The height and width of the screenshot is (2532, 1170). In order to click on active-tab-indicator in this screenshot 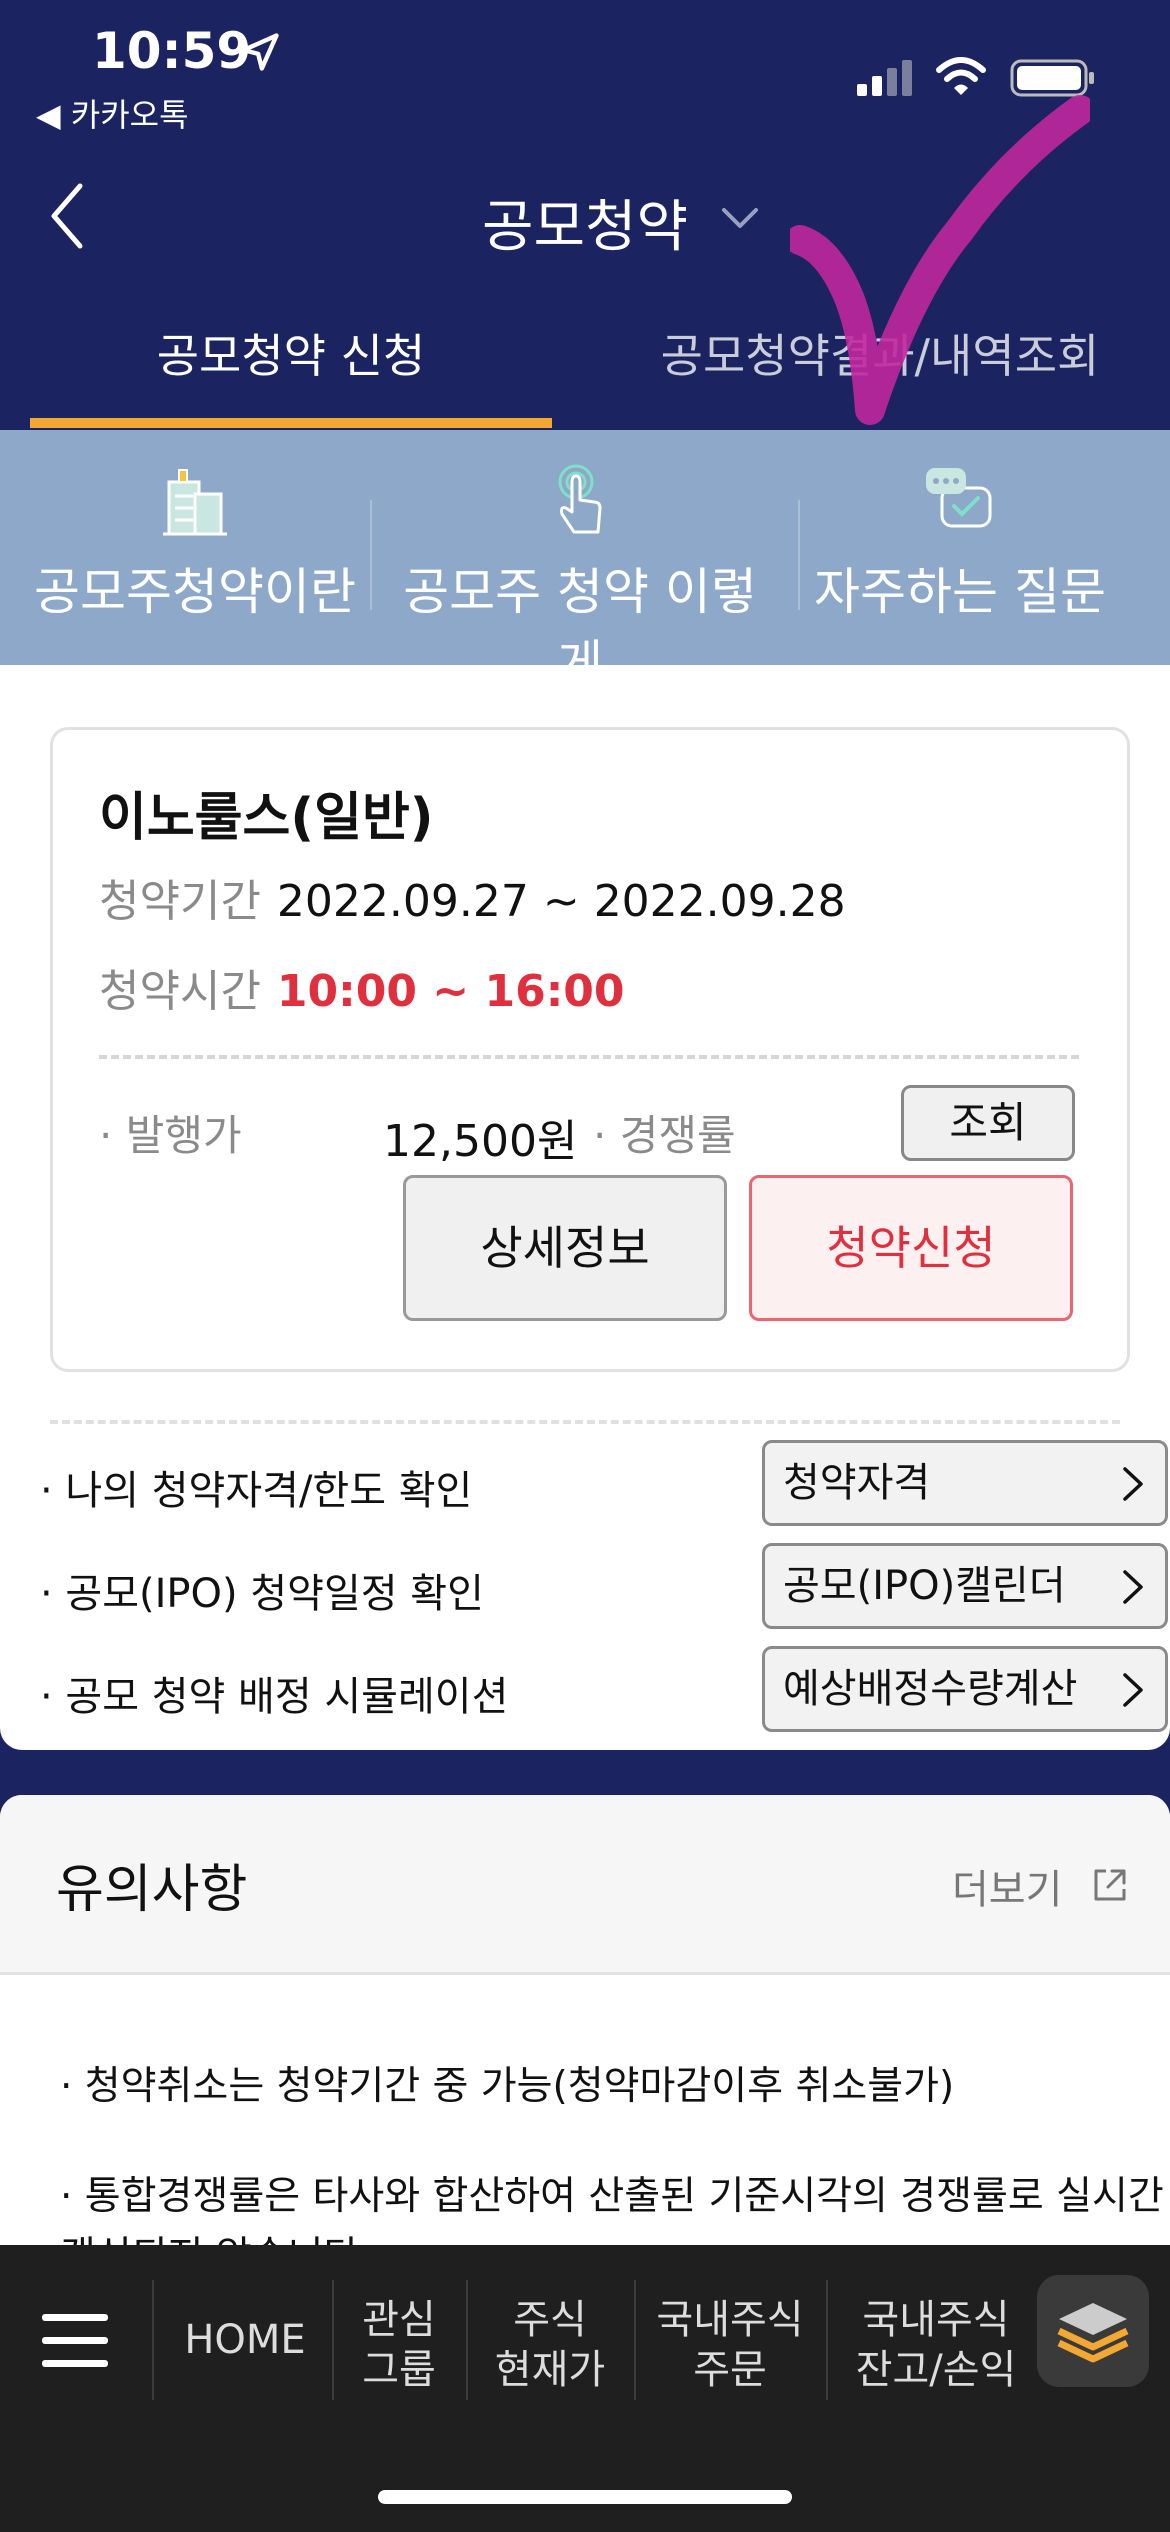, I will do `click(291, 423)`.